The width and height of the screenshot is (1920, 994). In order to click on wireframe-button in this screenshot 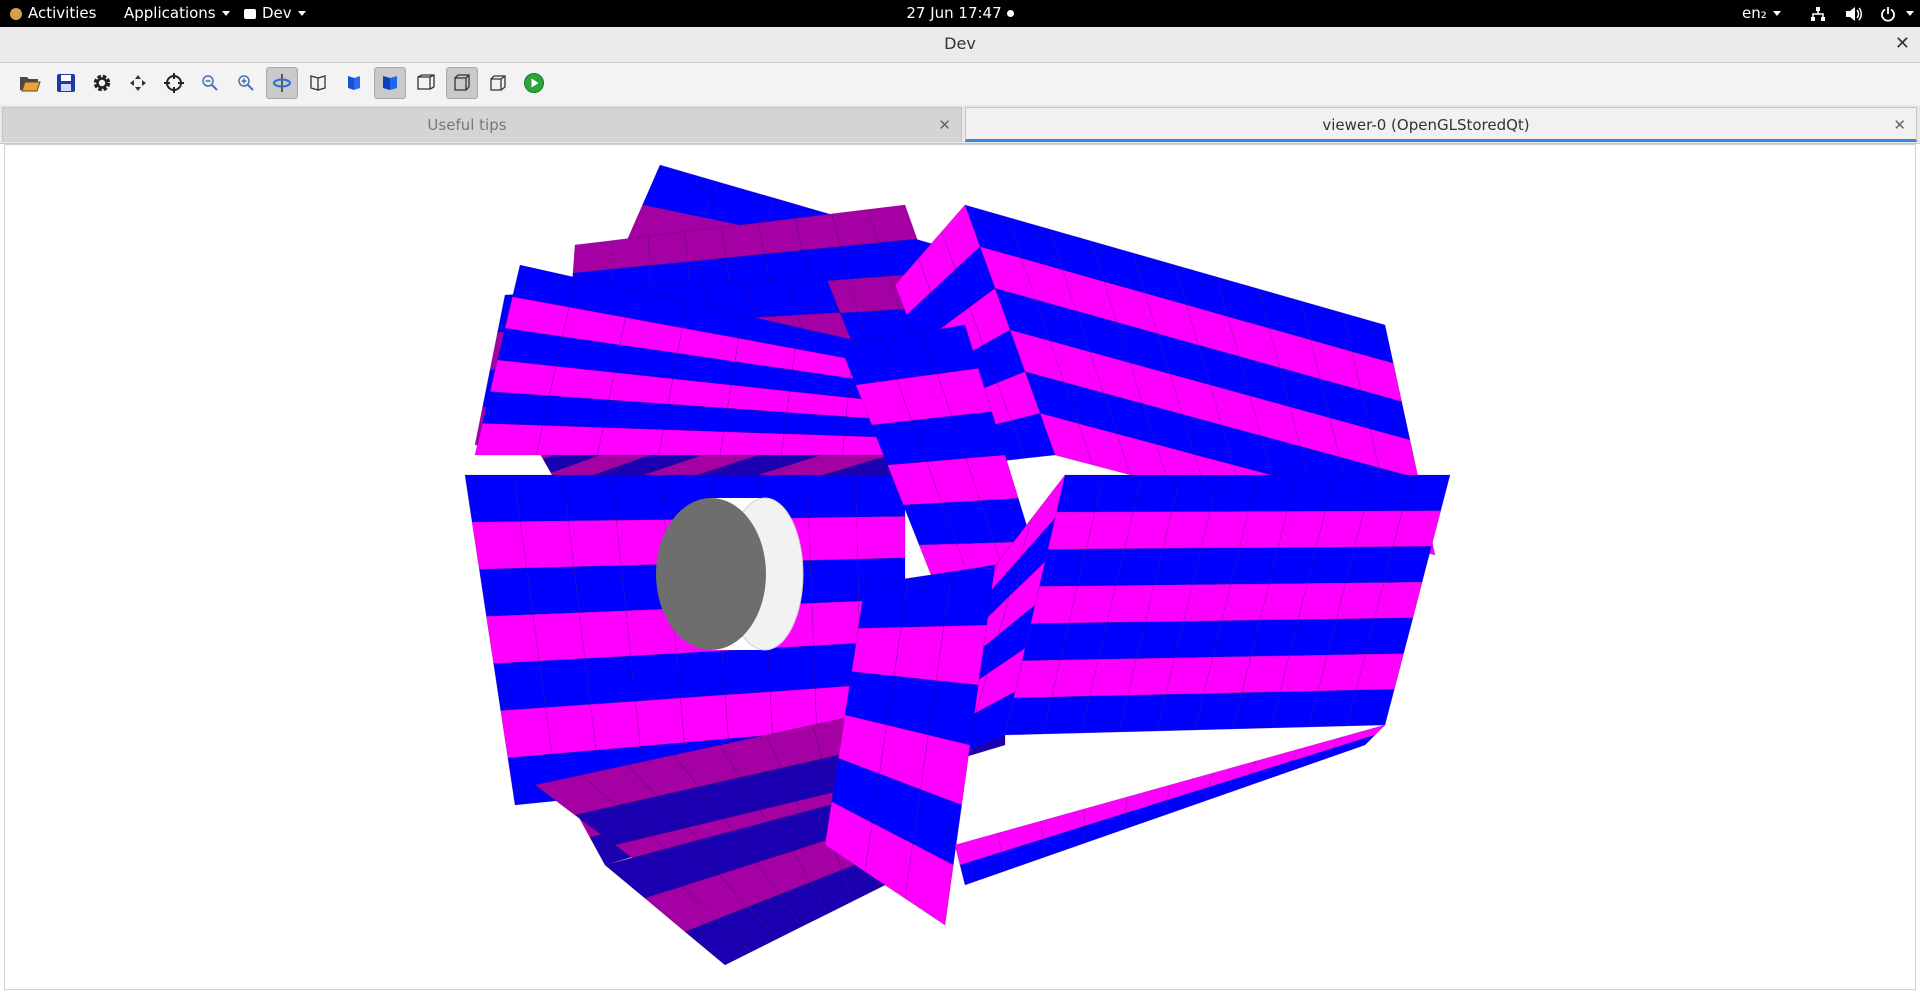, I will do `click(318, 83)`.